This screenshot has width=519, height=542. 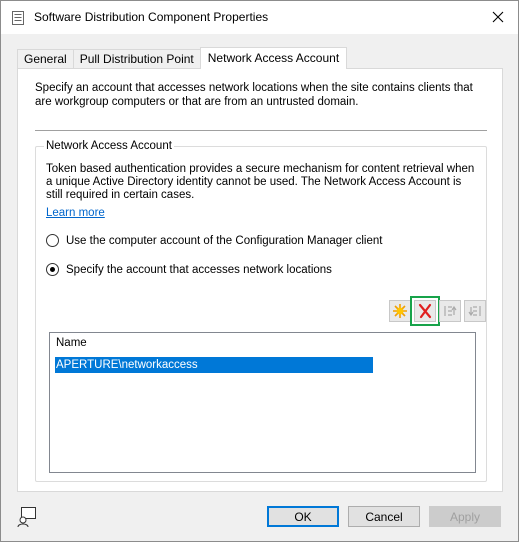 I want to click on new-account-button, so click(x=400, y=311).